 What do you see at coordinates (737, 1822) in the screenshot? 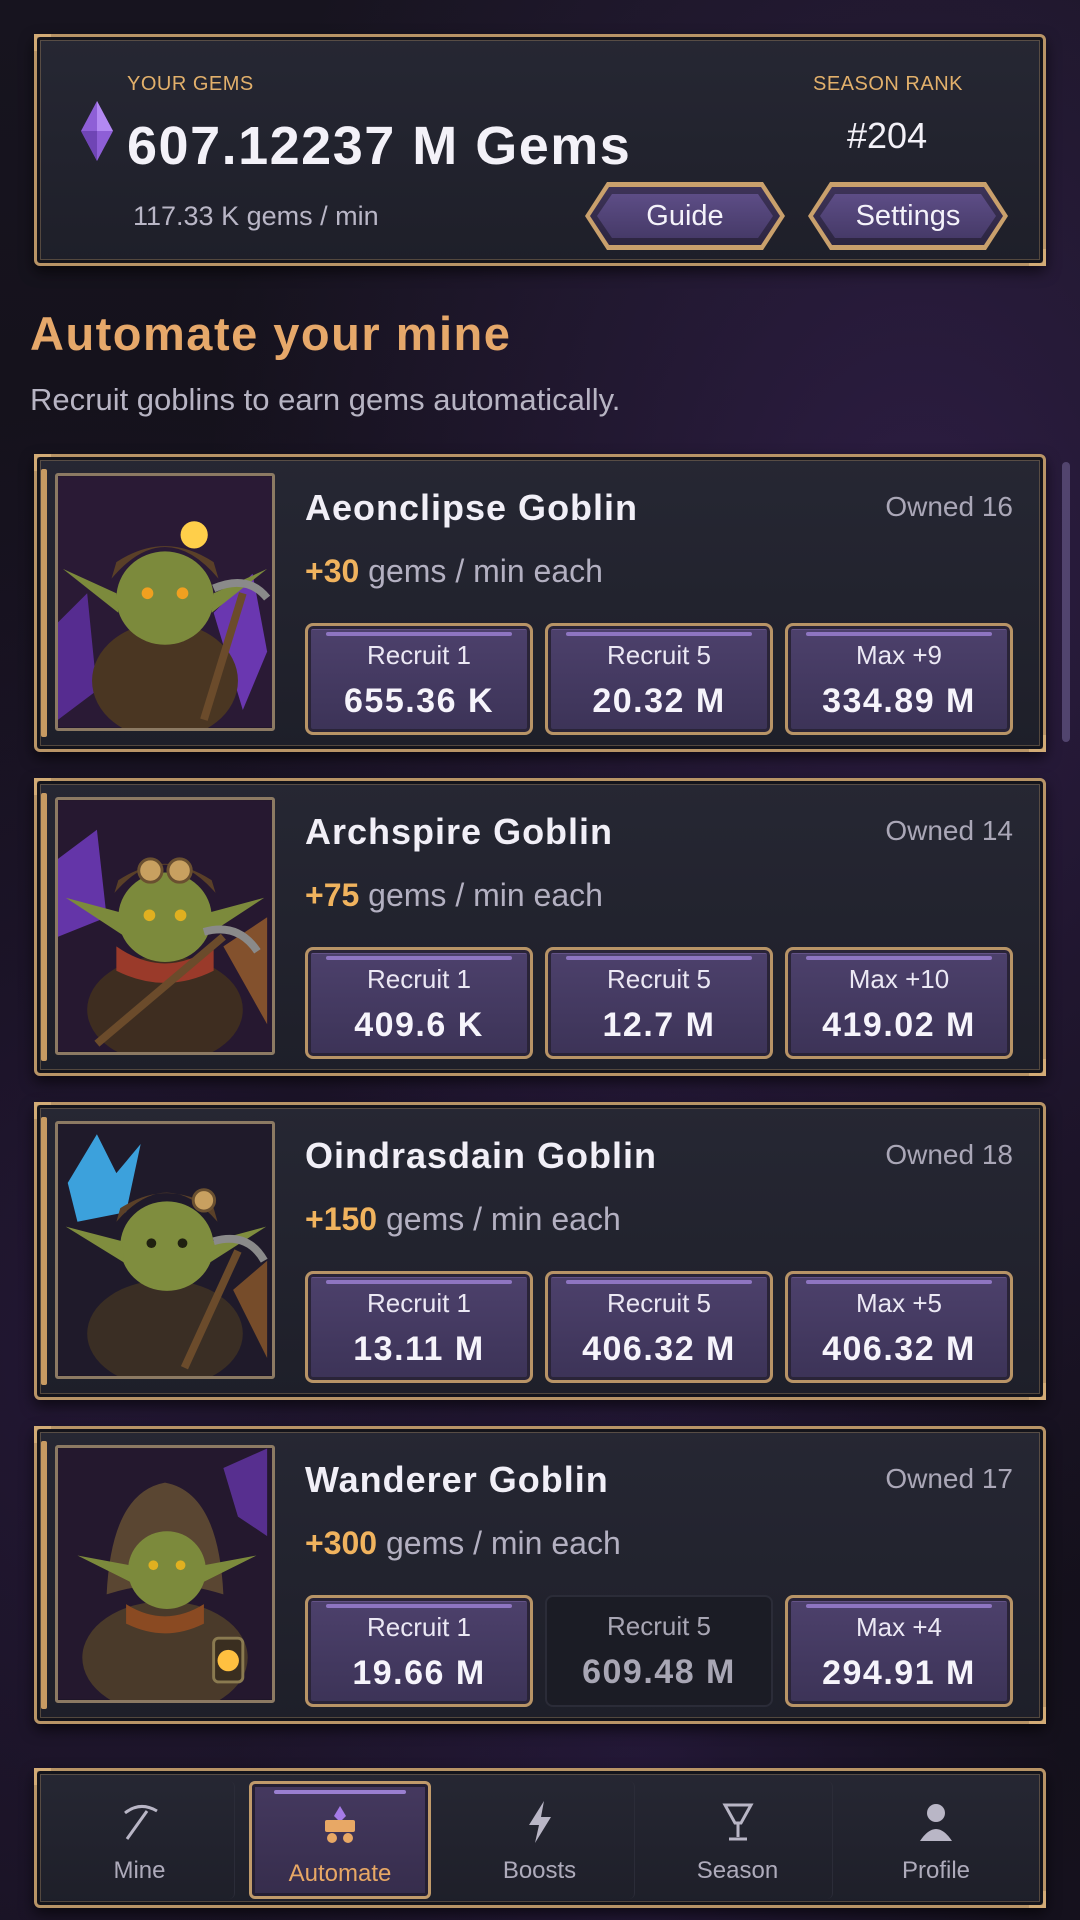
I see `trophy-icon` at bounding box center [737, 1822].